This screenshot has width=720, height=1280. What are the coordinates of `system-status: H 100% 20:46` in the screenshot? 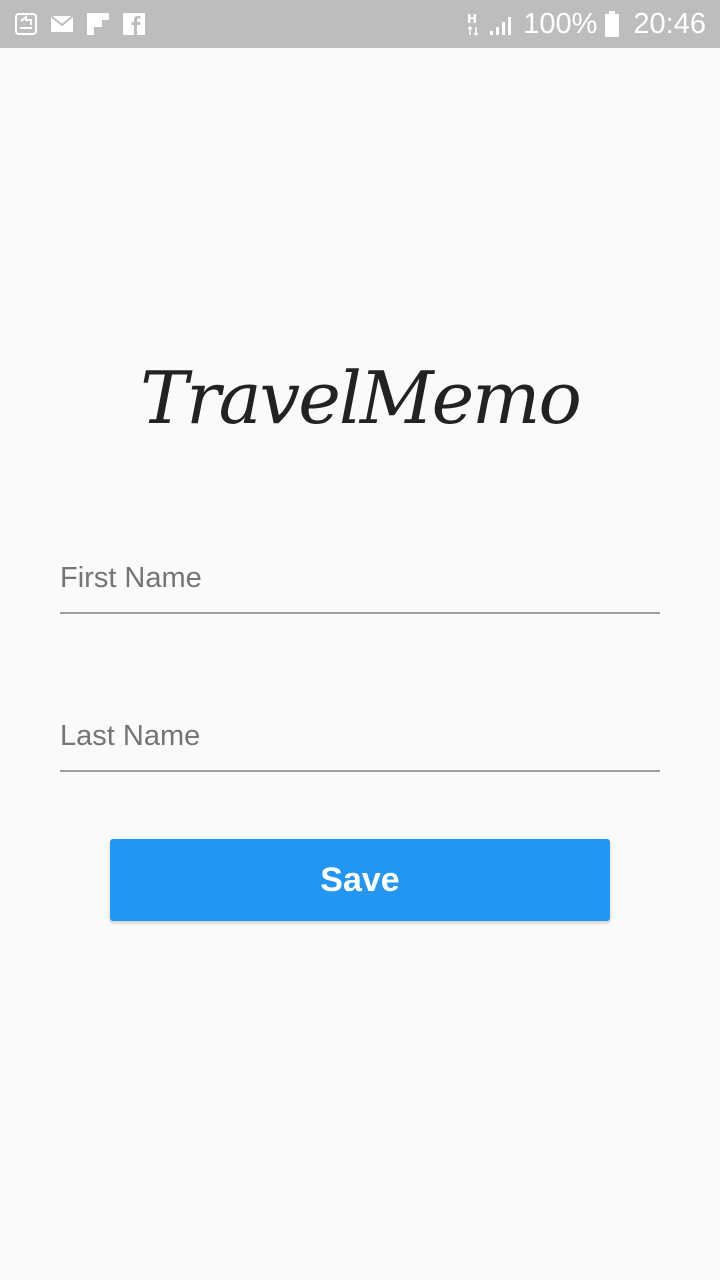 It's located at (585, 24).